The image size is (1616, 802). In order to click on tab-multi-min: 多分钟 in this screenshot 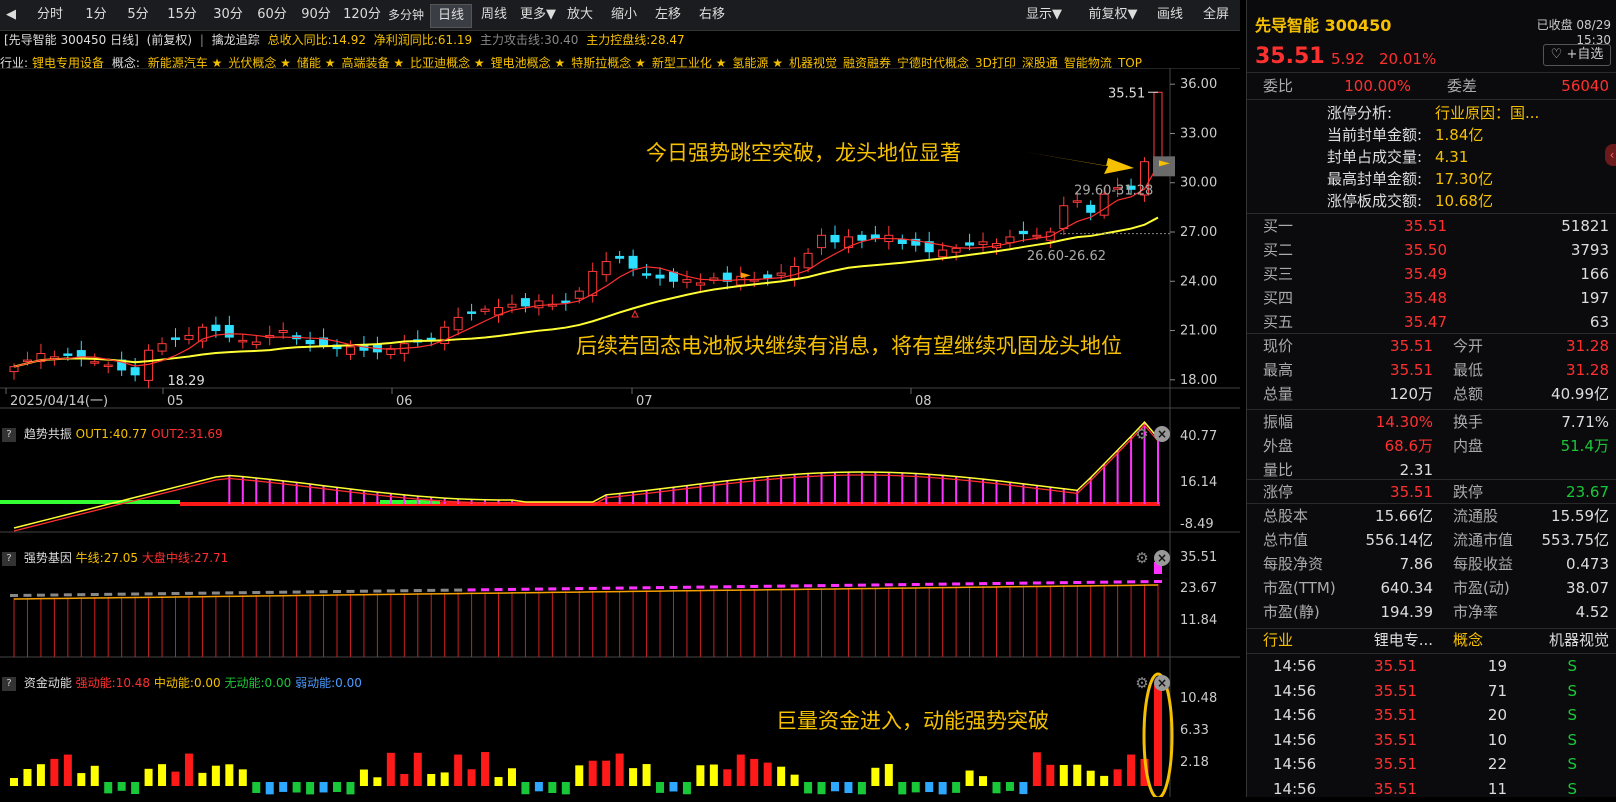, I will do `click(406, 15)`.